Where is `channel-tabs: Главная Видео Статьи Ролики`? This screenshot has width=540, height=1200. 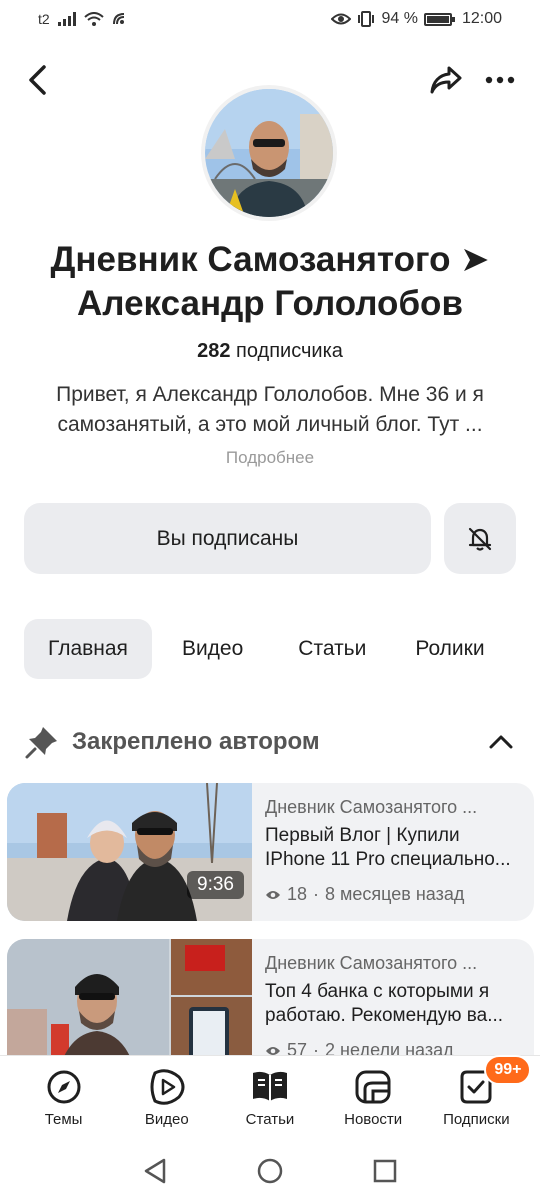
channel-tabs: Главная Видео Статьи Ролики is located at coordinates (266, 649).